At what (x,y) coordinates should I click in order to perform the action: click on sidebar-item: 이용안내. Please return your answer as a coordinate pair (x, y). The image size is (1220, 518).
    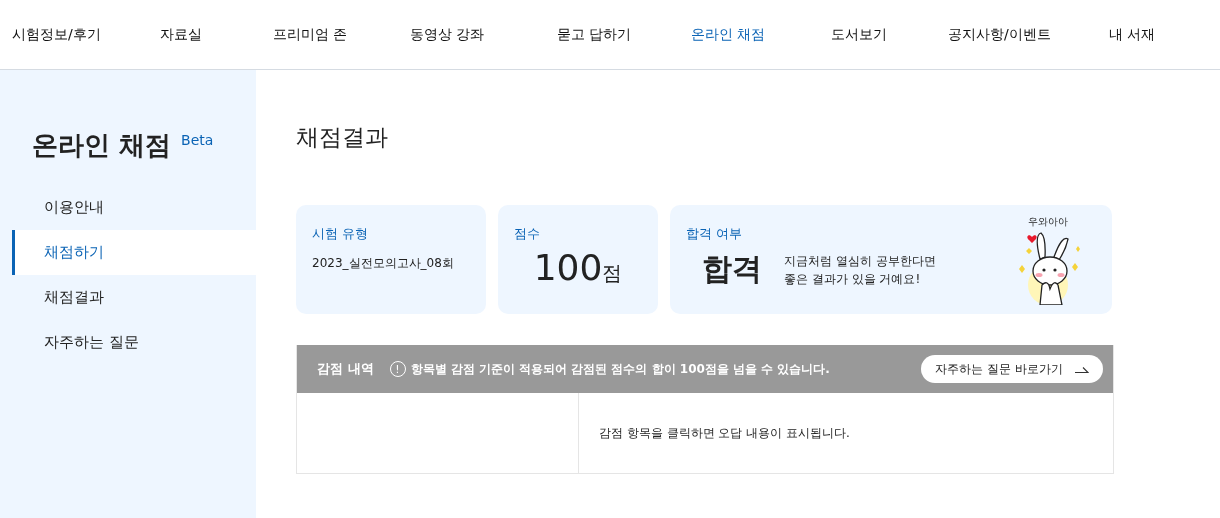
    Looking at the image, I should click on (134, 207).